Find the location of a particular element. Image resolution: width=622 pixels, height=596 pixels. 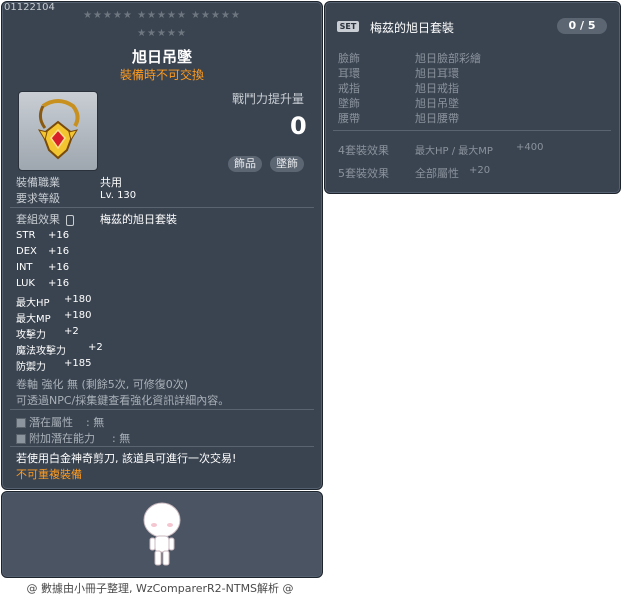

set-name: 梅茲的旭日套裝 is located at coordinates (412, 28).